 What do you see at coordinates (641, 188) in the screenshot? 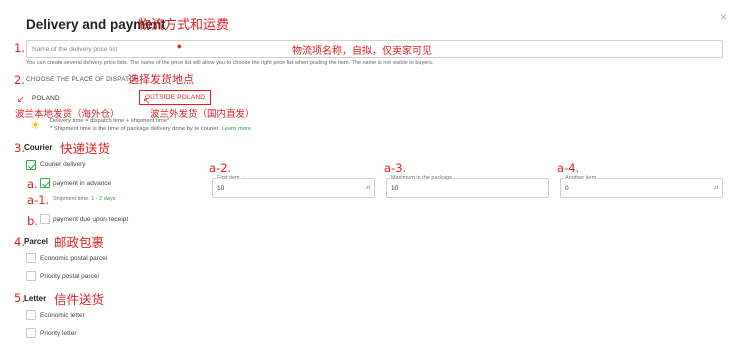
I see `another-item-field` at bounding box center [641, 188].